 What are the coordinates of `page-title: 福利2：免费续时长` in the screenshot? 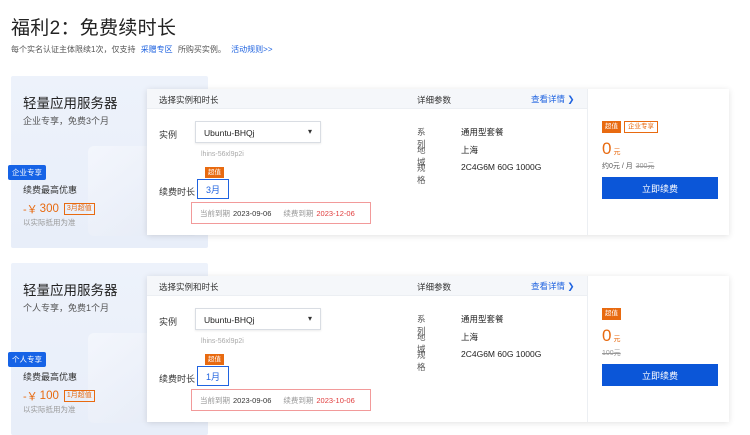 It's located at (94, 28).